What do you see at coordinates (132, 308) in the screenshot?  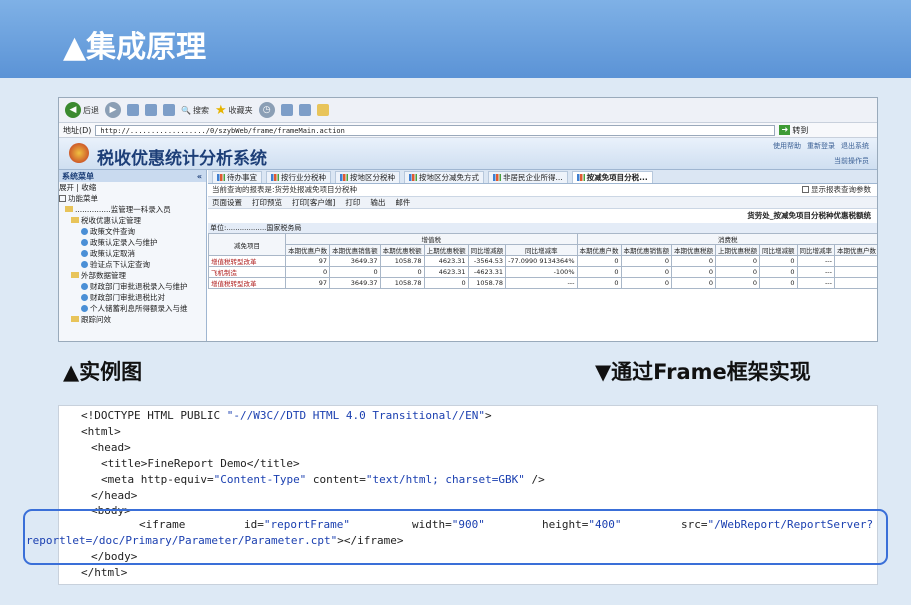 I see `sidebar-item: 个人储蓄利息所得额录入与维` at bounding box center [132, 308].